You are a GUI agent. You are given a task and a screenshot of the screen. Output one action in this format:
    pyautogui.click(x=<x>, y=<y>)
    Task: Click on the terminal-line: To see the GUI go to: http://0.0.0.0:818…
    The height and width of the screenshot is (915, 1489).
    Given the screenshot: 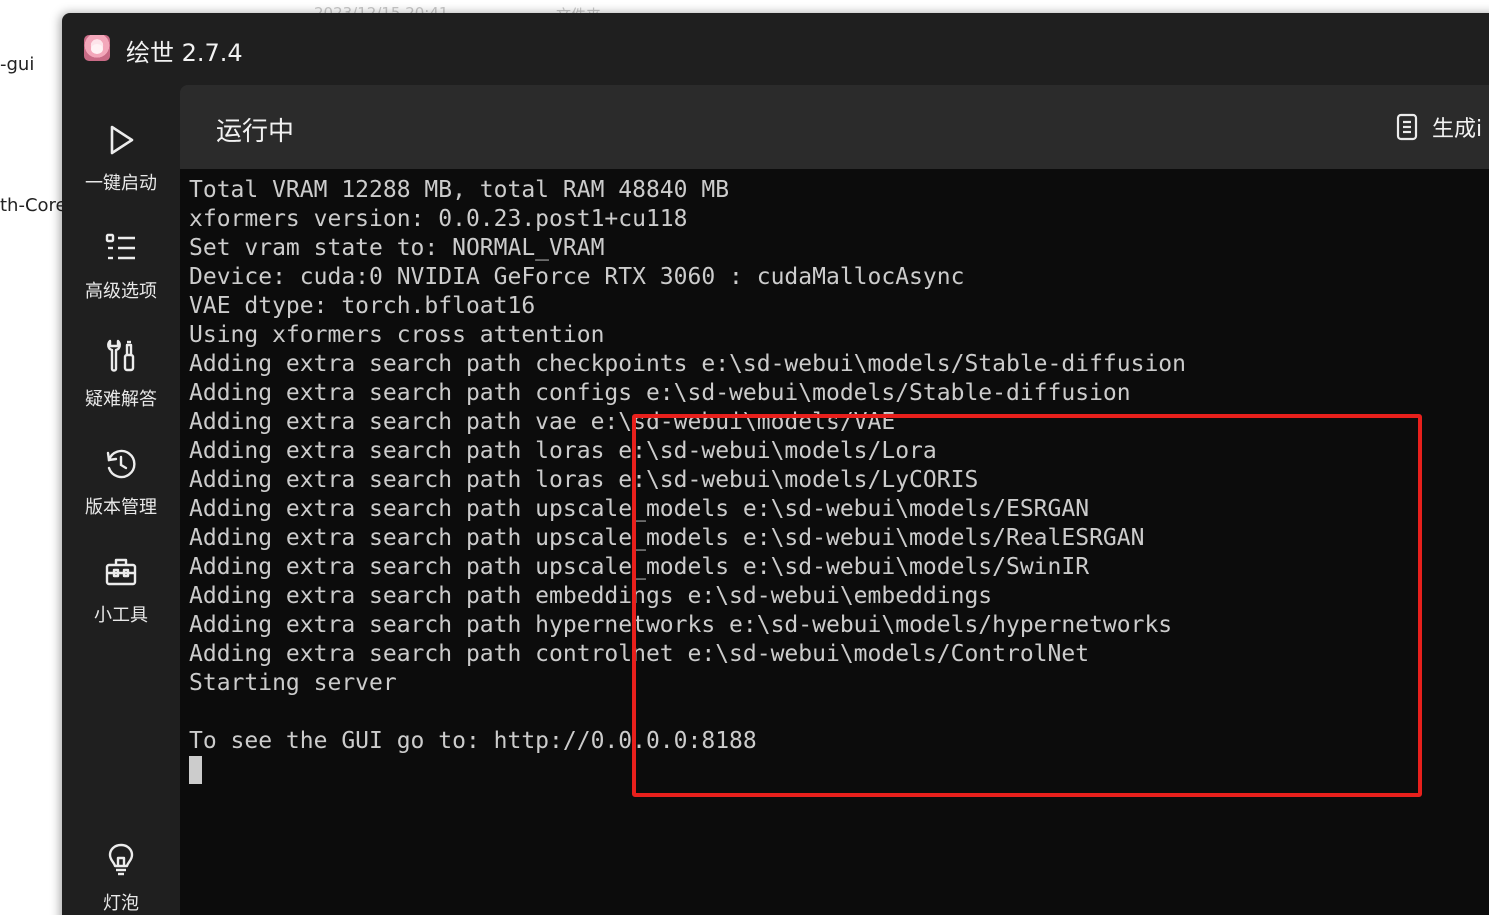 What is the action you would take?
    pyautogui.click(x=473, y=741)
    